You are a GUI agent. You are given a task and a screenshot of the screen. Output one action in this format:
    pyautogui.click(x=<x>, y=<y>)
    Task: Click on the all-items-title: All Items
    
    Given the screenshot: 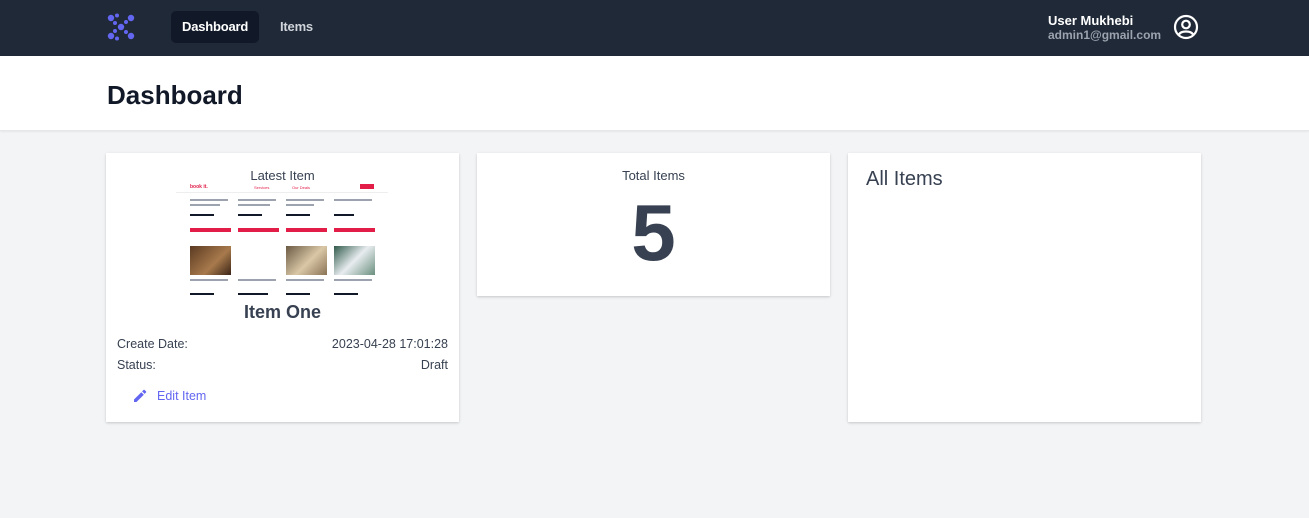 What is the action you would take?
    pyautogui.click(x=904, y=179)
    